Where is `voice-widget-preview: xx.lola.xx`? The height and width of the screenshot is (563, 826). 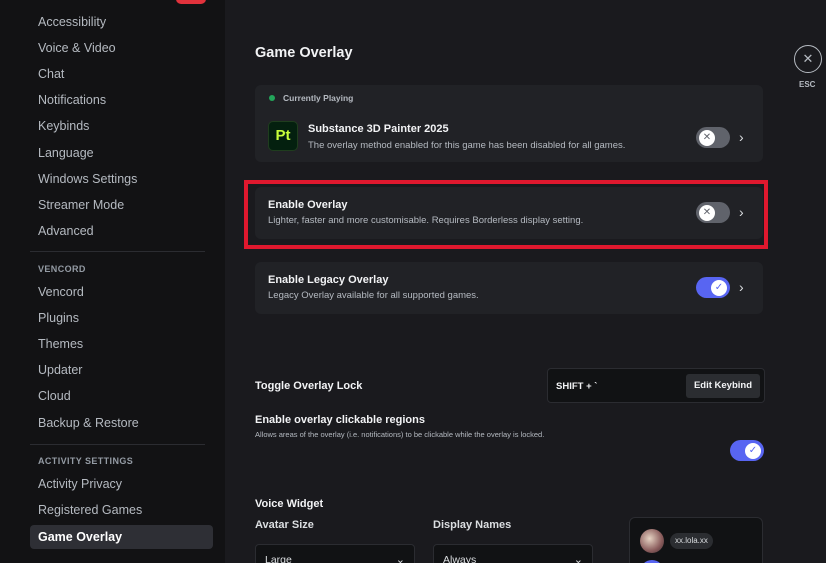
voice-widget-preview: xx.lola.xx is located at coordinates (696, 540).